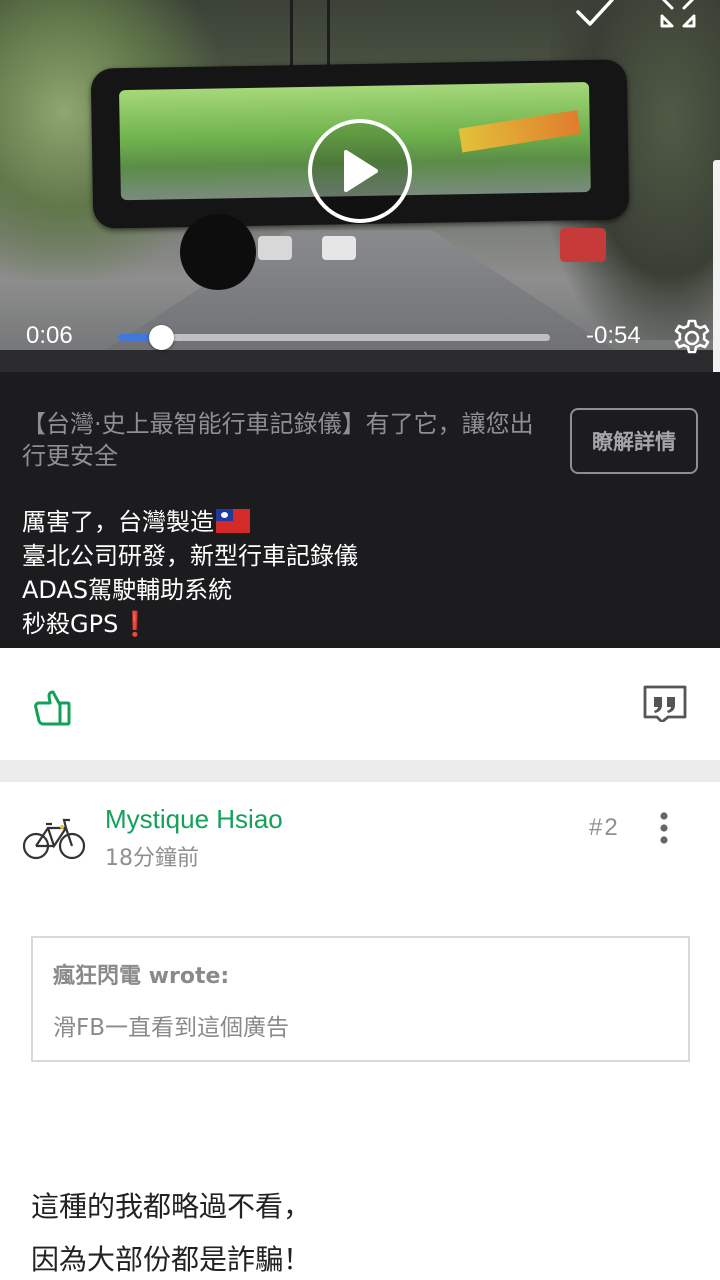 The height and width of the screenshot is (1280, 720). I want to click on remaining-time: -0:54, so click(613, 335).